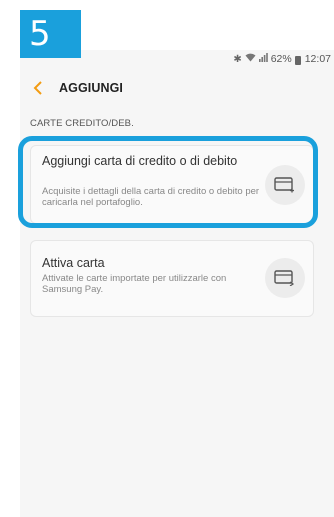  What do you see at coordinates (317, 59) in the screenshot?
I see `clock: 12:07` at bounding box center [317, 59].